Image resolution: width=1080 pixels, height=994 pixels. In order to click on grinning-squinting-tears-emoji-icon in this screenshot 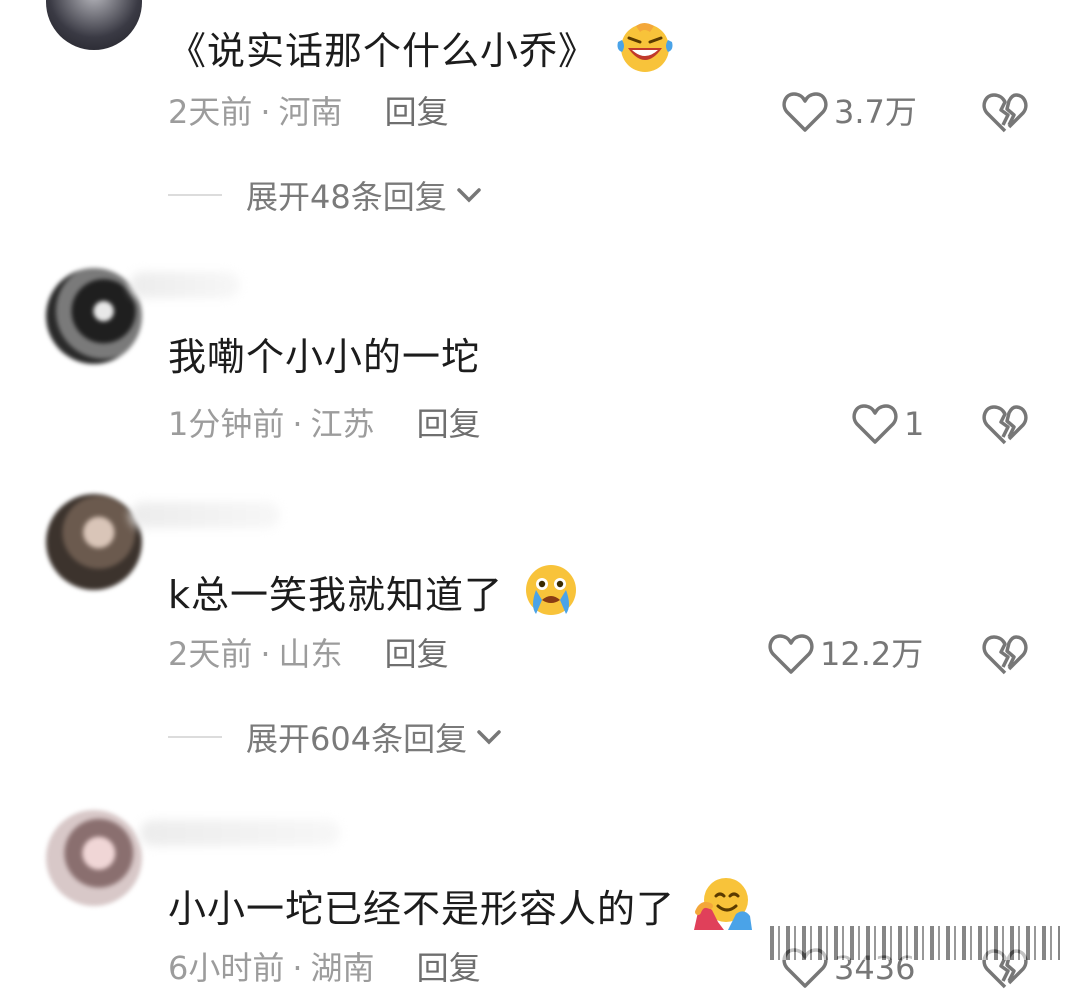, I will do `click(645, 52)`.